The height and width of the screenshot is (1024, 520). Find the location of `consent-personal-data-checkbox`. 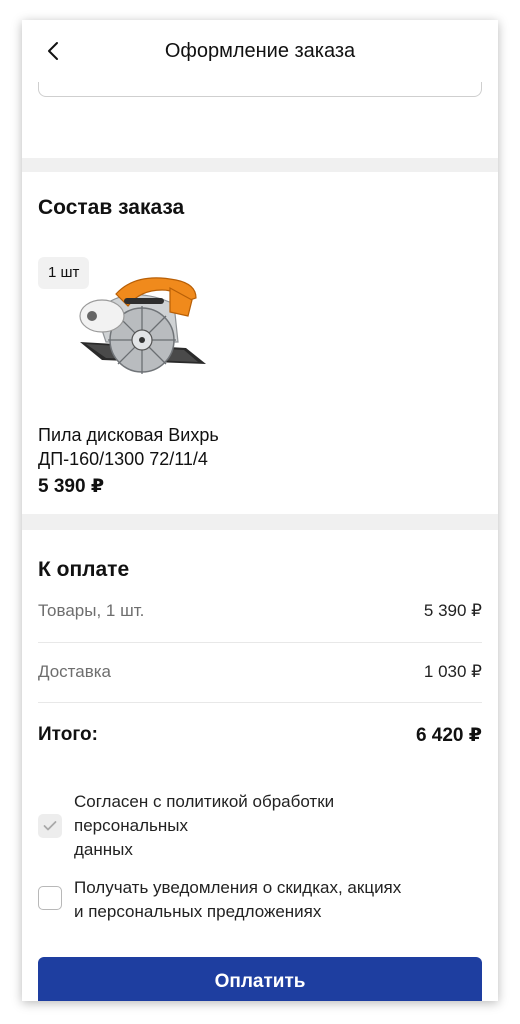

consent-personal-data-checkbox is located at coordinates (50, 826).